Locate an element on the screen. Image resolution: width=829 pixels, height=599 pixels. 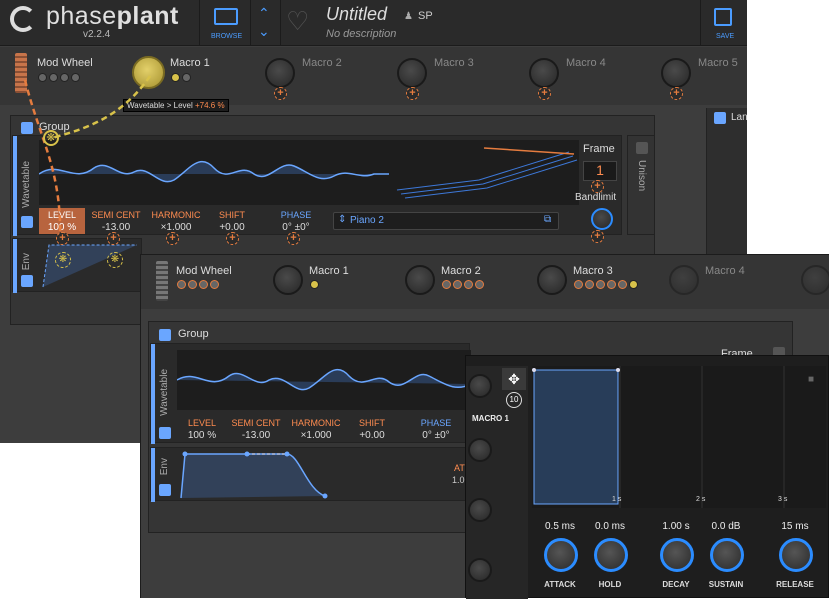
decay-knob is located at coordinates (677, 555).